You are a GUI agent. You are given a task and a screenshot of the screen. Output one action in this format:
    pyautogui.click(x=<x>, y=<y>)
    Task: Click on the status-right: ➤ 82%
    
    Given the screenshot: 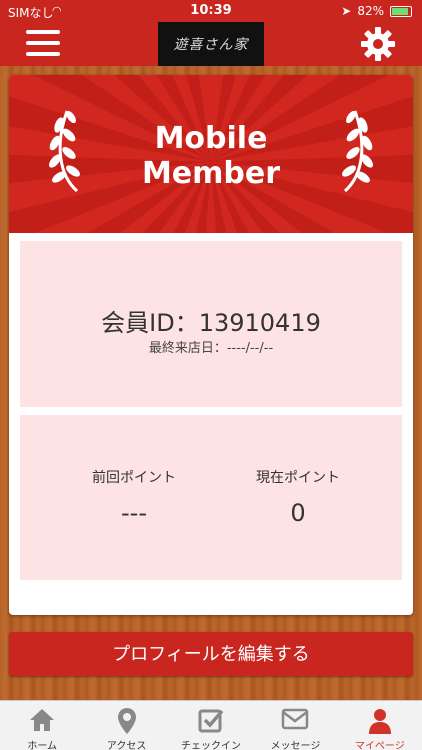 What is the action you would take?
    pyautogui.click(x=376, y=11)
    